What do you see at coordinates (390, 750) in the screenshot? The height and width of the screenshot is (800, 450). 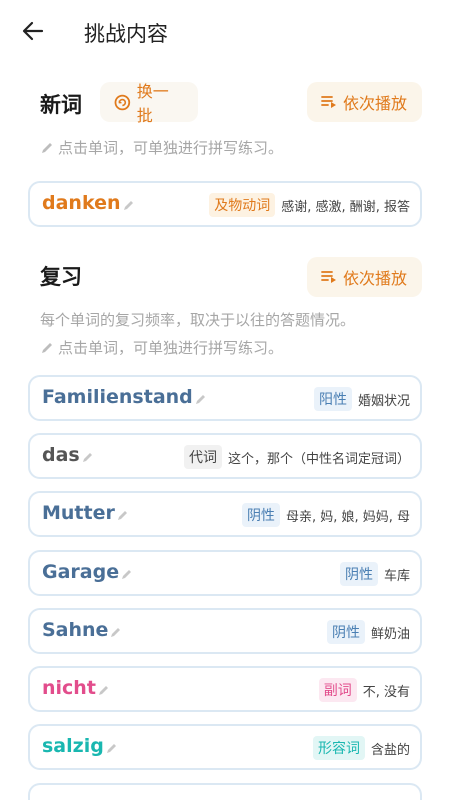 I see `meaning-text: 含盐的` at bounding box center [390, 750].